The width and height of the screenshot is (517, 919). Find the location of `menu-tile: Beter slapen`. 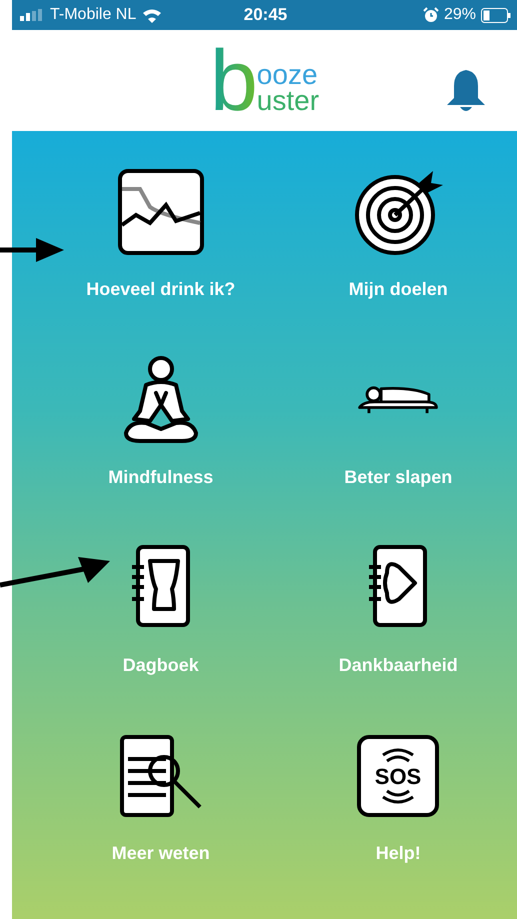

menu-tile: Beter slapen is located at coordinates (398, 421).